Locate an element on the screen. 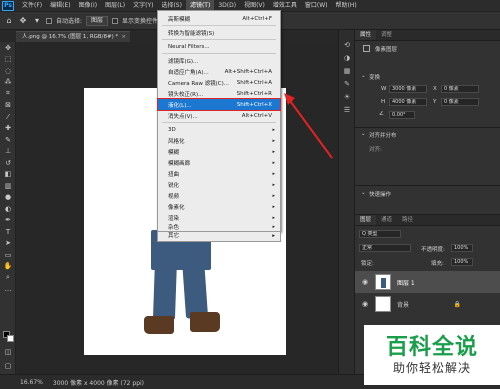 The width and height of the screenshot is (500, 389). history-brush-tool-icon: ↺ is located at coordinates (8, 163).